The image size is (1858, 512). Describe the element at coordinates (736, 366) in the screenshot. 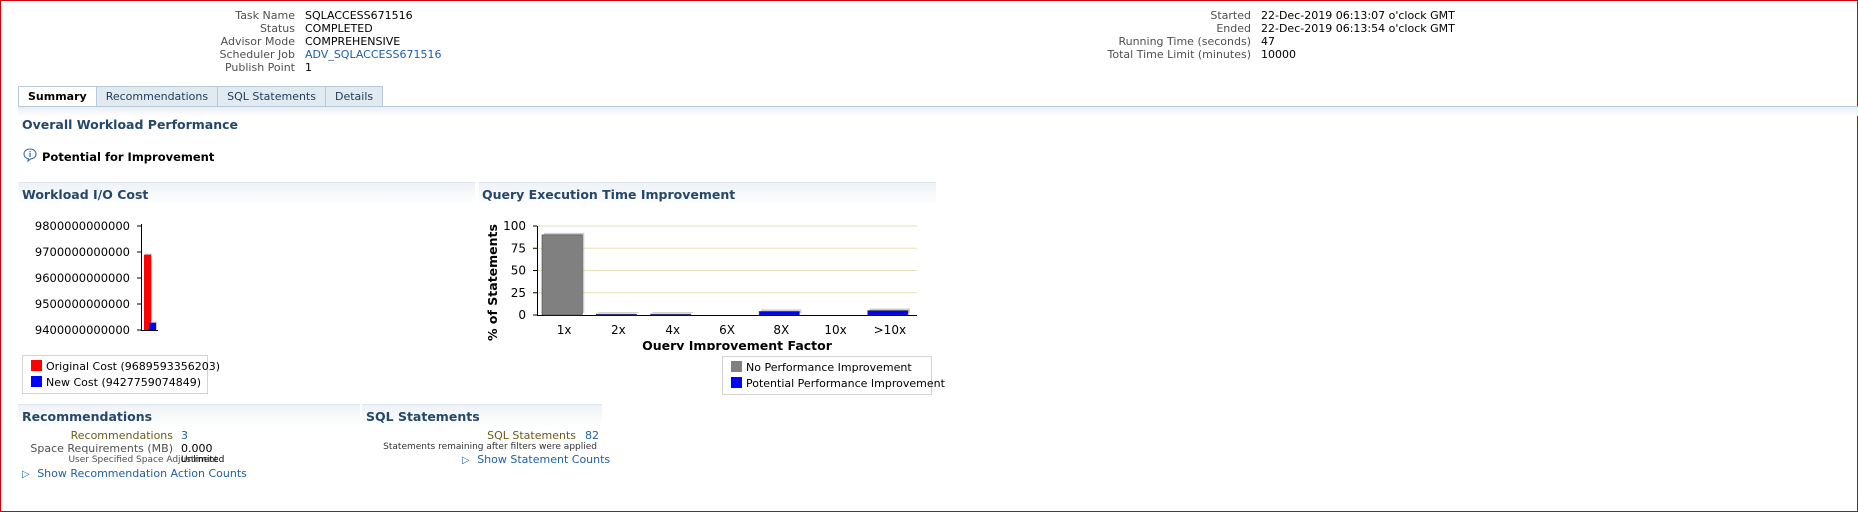

I see `no-improvement-swatch` at that location.